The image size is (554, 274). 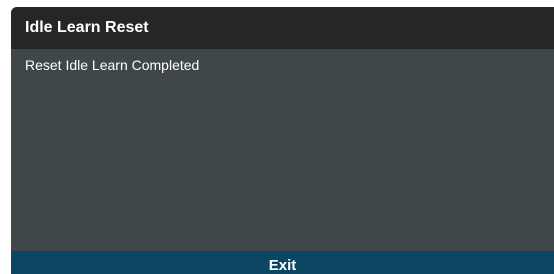 What do you see at coordinates (87, 27) in the screenshot?
I see `dialog-title: Idle Learn Reset` at bounding box center [87, 27].